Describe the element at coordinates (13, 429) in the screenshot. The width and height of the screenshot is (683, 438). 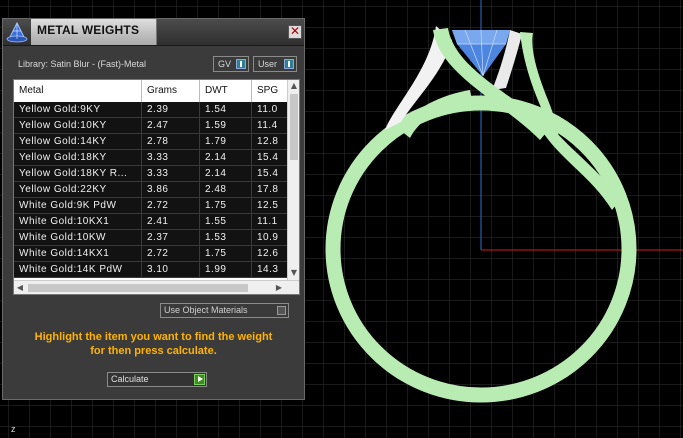
I see `z-axis-label: z` at that location.